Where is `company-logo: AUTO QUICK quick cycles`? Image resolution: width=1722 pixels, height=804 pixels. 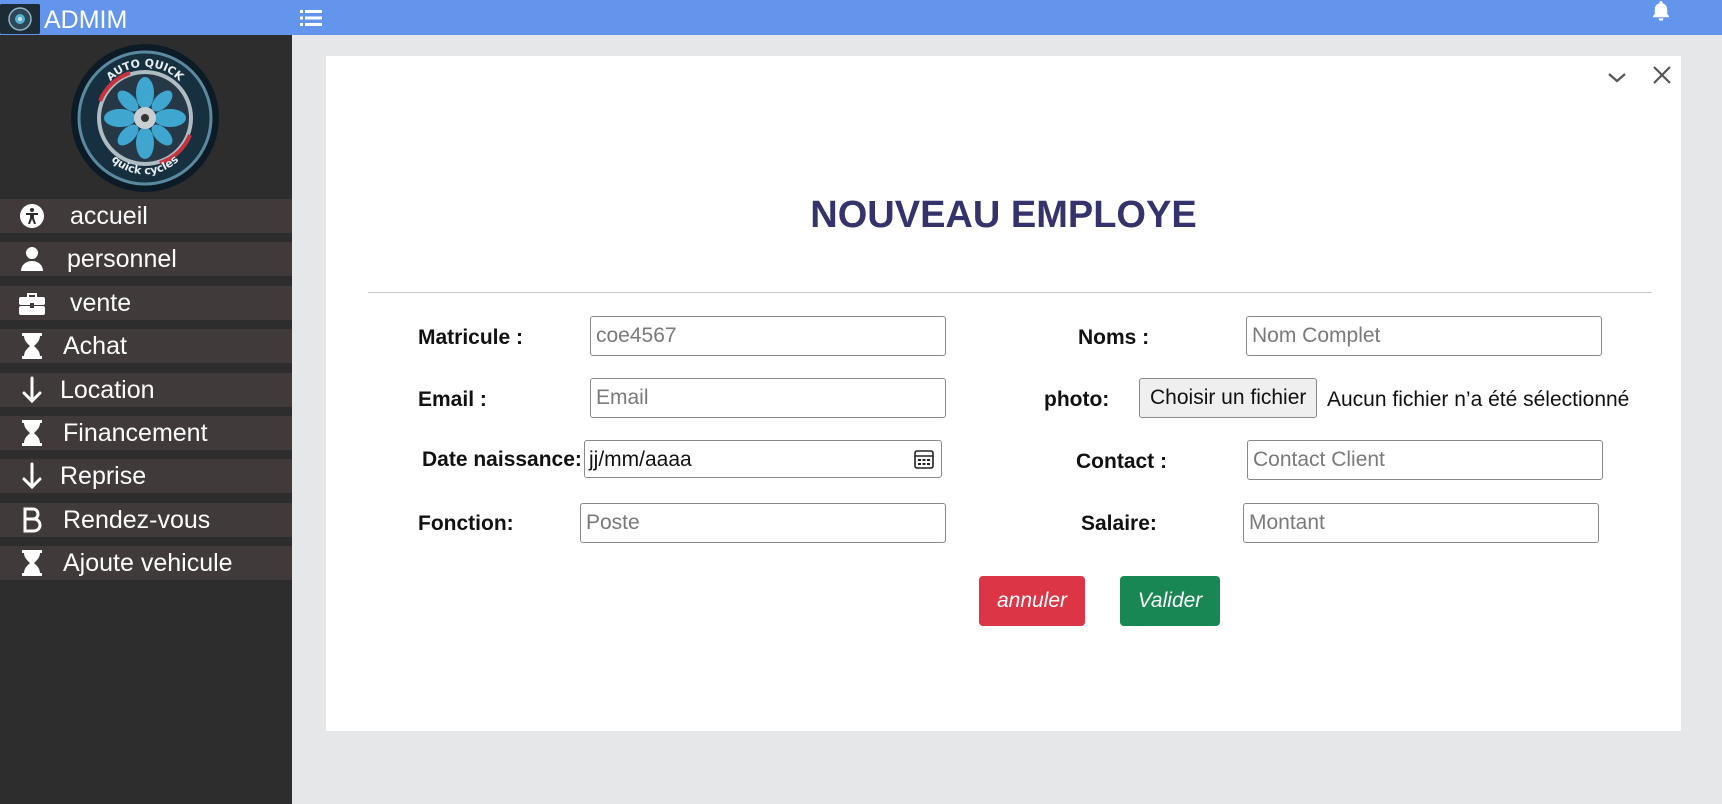 company-logo: AUTO QUICK quick cycles is located at coordinates (145, 118).